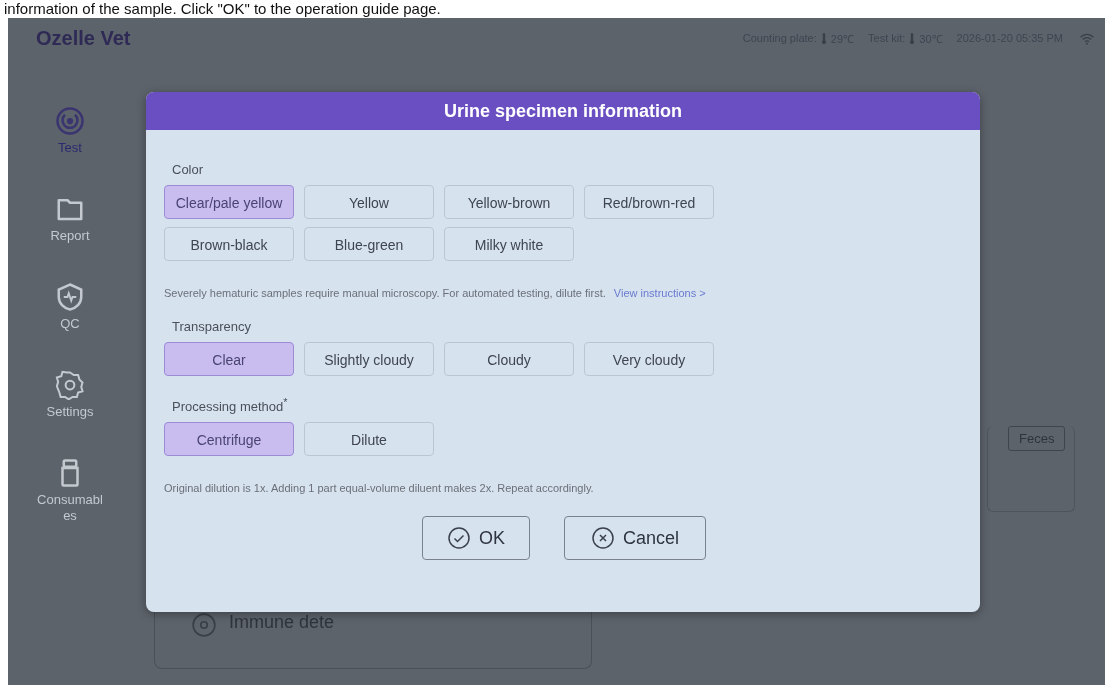  Describe the element at coordinates (603, 538) in the screenshot. I see `close-circle-icon` at that location.